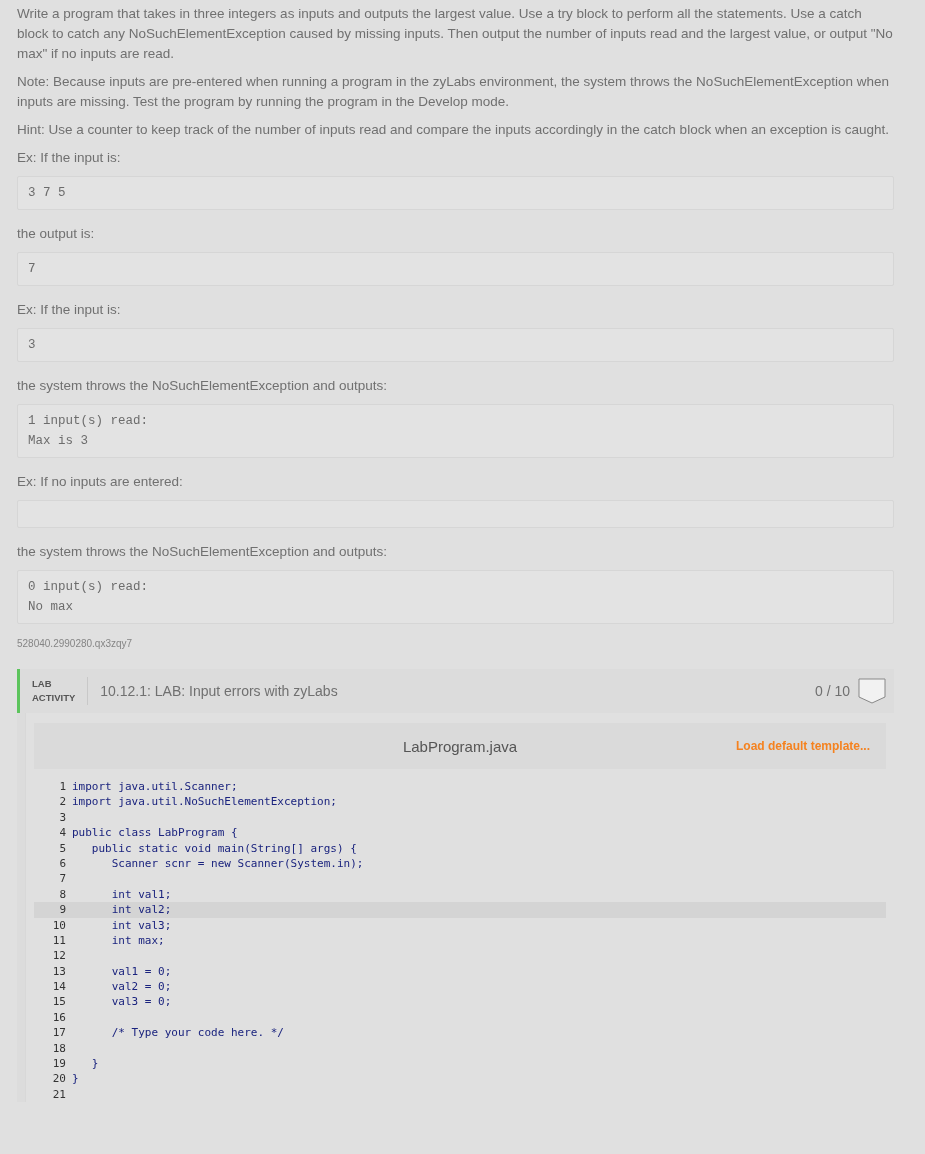 This screenshot has height=1154, width=925. I want to click on sample-line: 7, so click(32, 269).